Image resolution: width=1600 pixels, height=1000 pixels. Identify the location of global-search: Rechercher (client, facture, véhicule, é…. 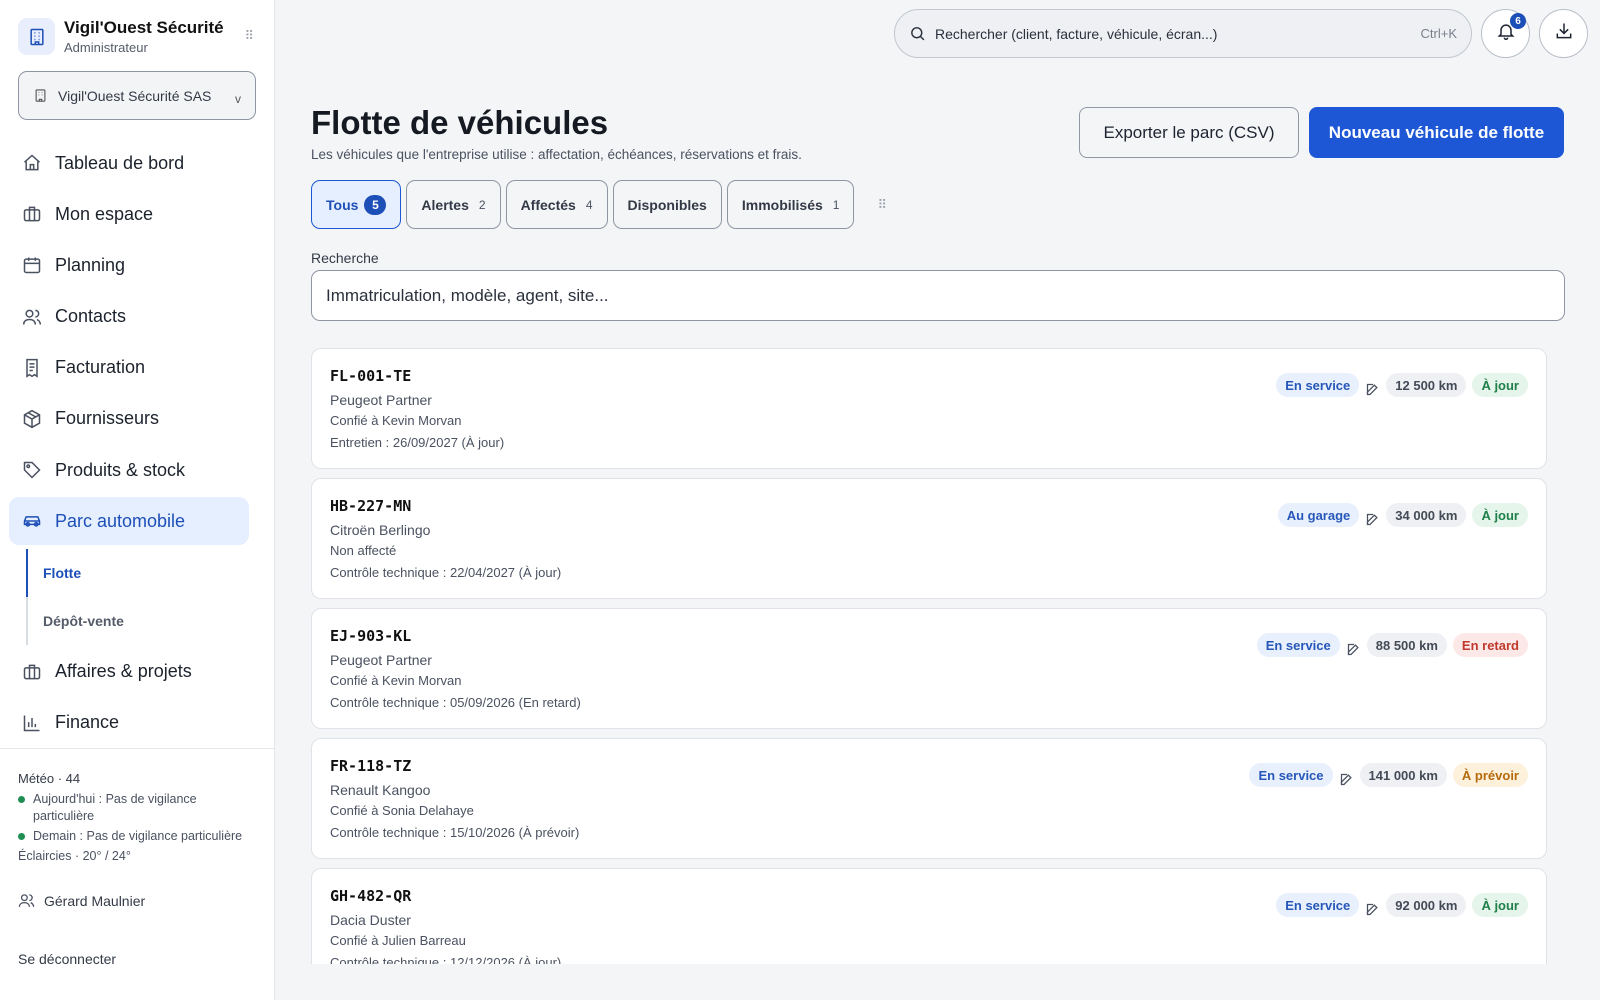
(1183, 33).